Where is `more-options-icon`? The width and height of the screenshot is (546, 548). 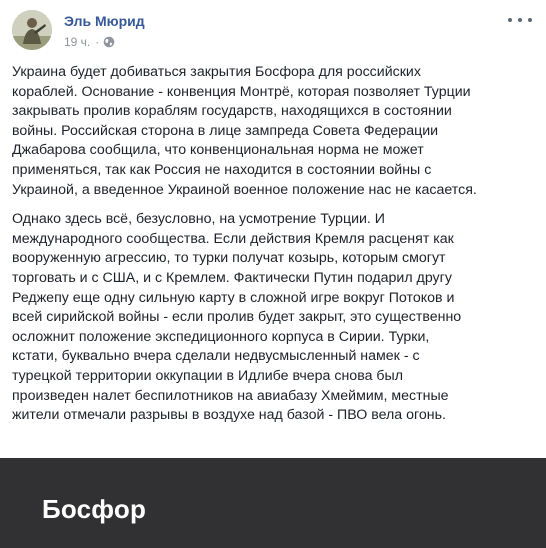 more-options-icon is located at coordinates (520, 20).